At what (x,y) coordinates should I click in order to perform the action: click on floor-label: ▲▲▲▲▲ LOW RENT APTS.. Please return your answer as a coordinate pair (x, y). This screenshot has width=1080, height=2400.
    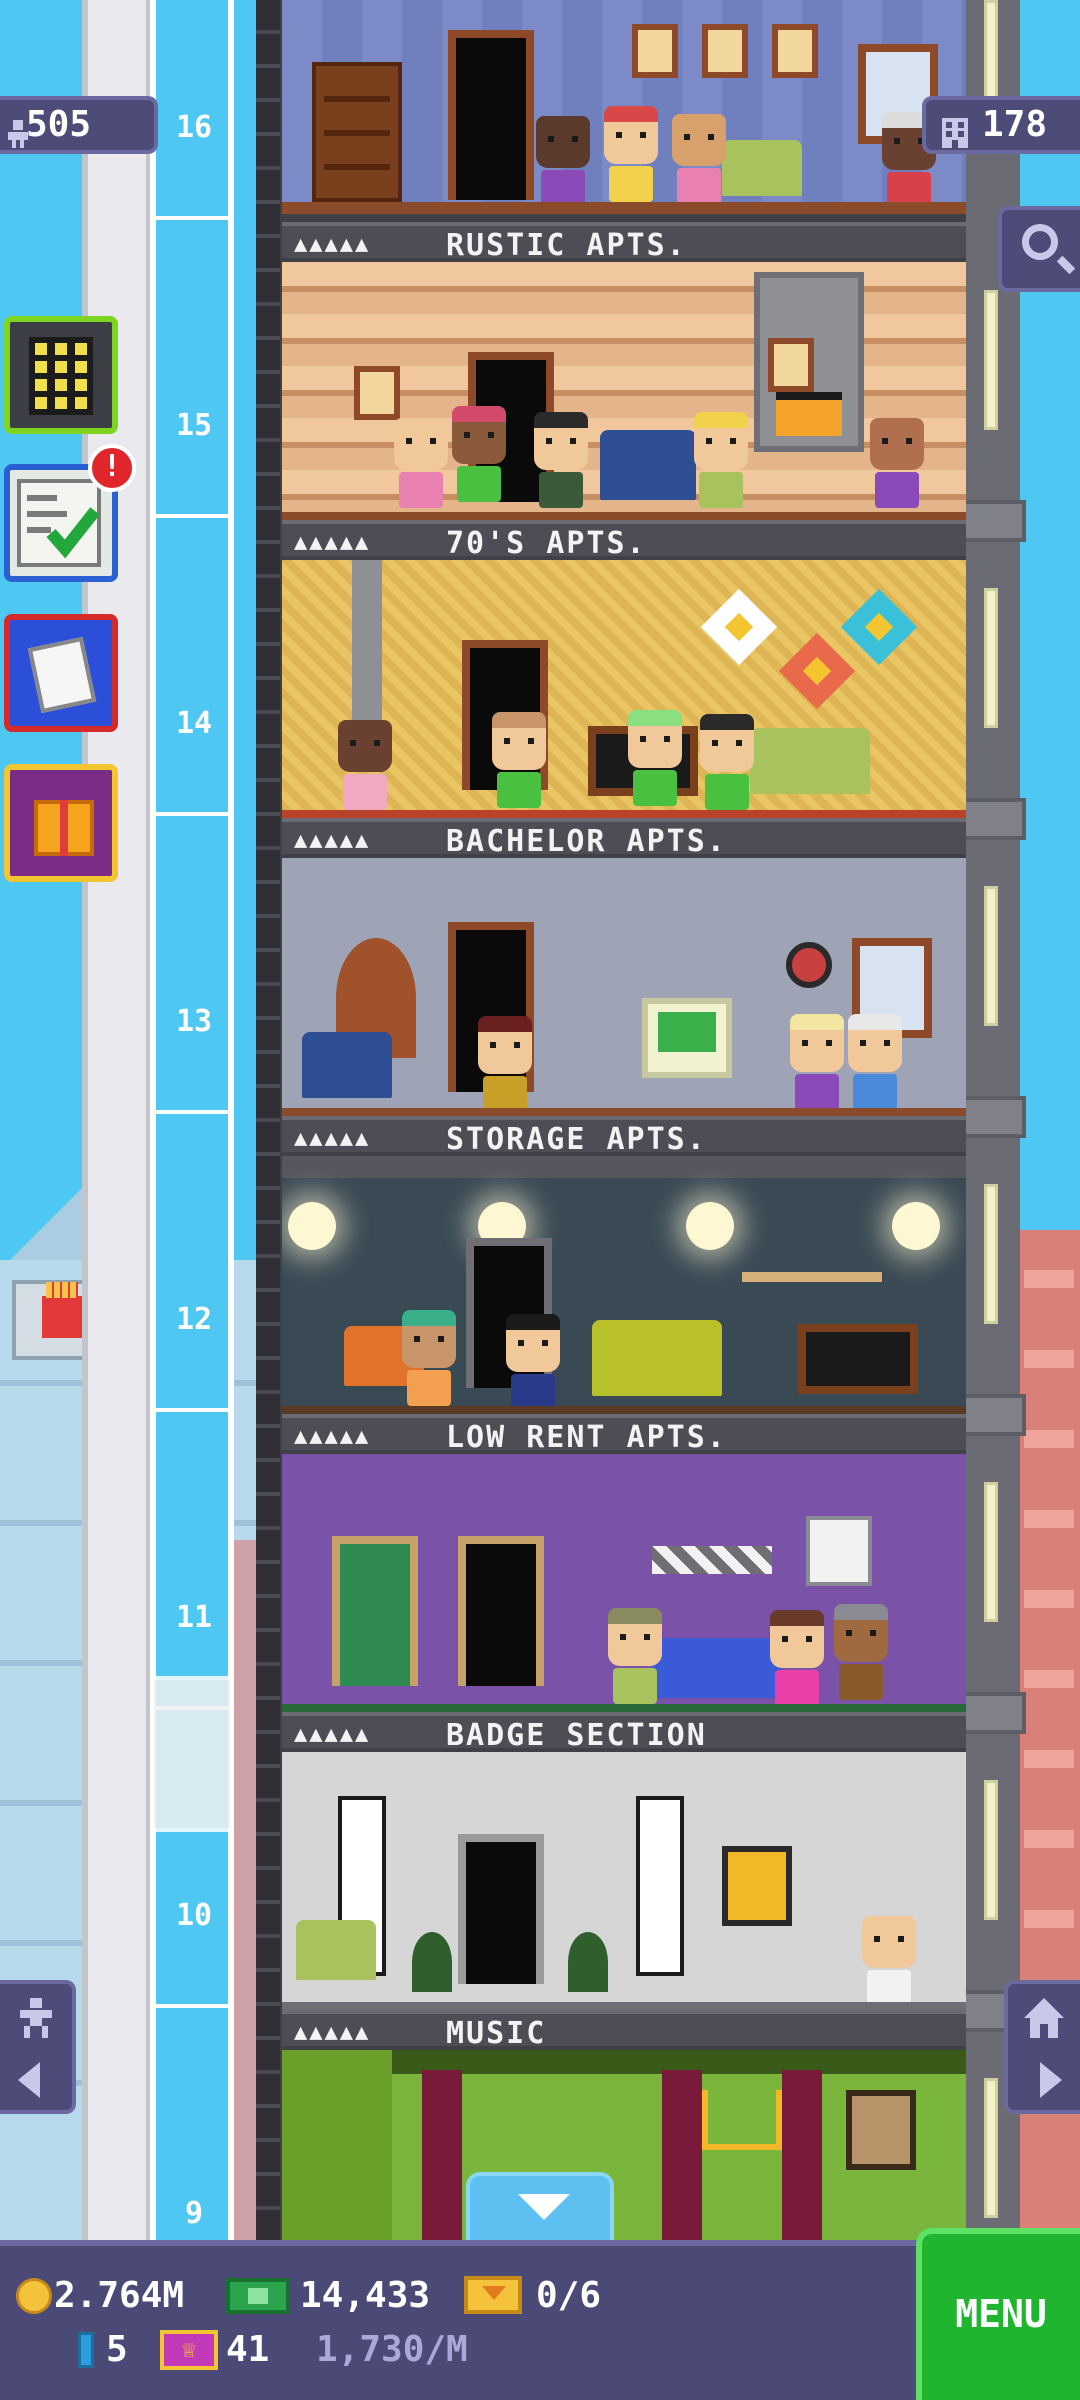
    Looking at the image, I should click on (624, 1434).